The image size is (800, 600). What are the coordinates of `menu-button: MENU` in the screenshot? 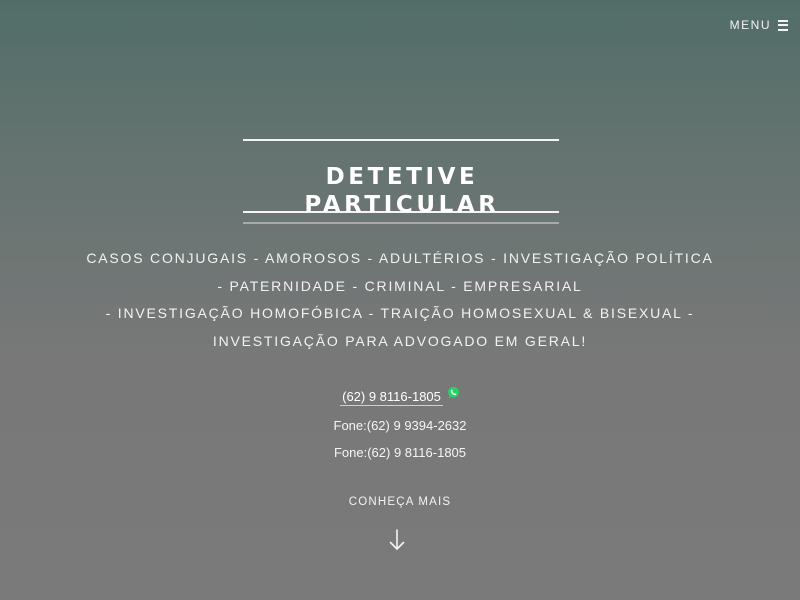 It's located at (759, 25).